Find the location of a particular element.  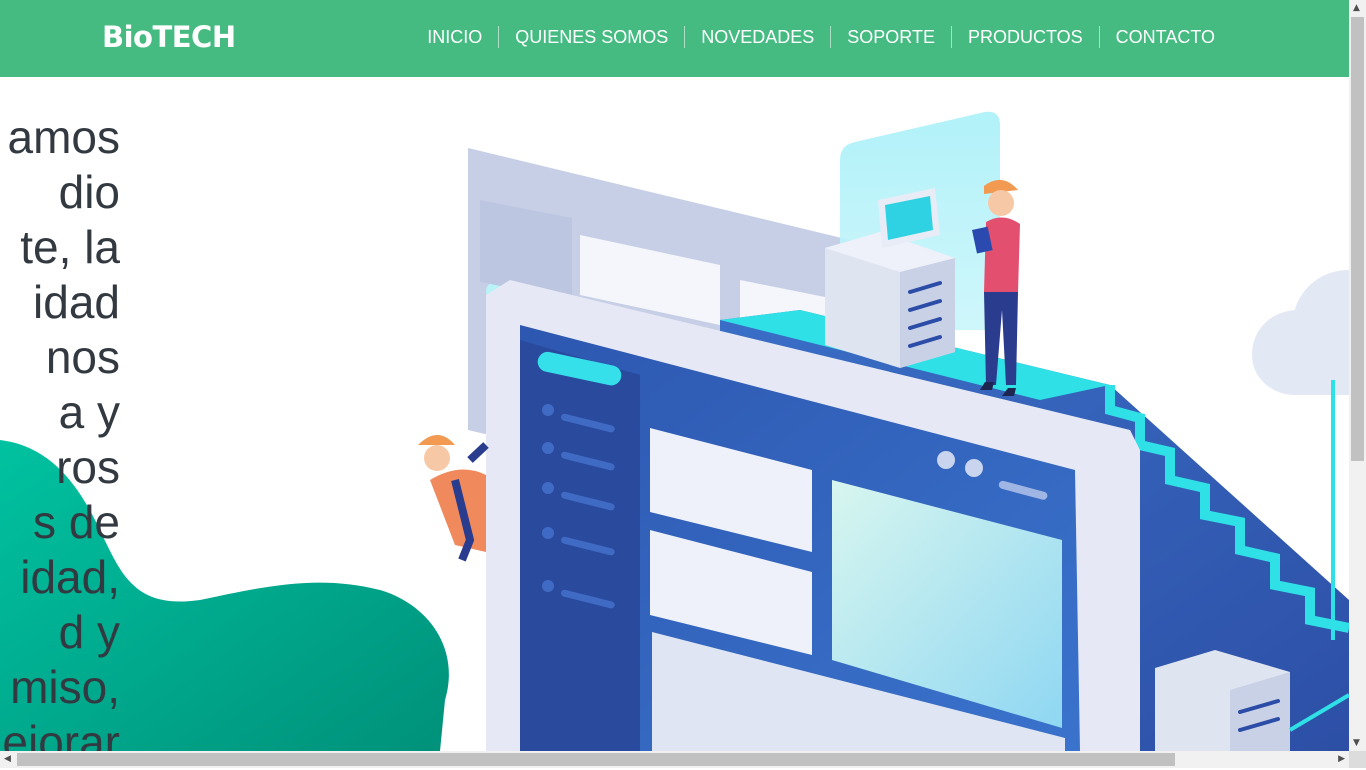

nav-novedades: NOVEDADES is located at coordinates (757, 37).